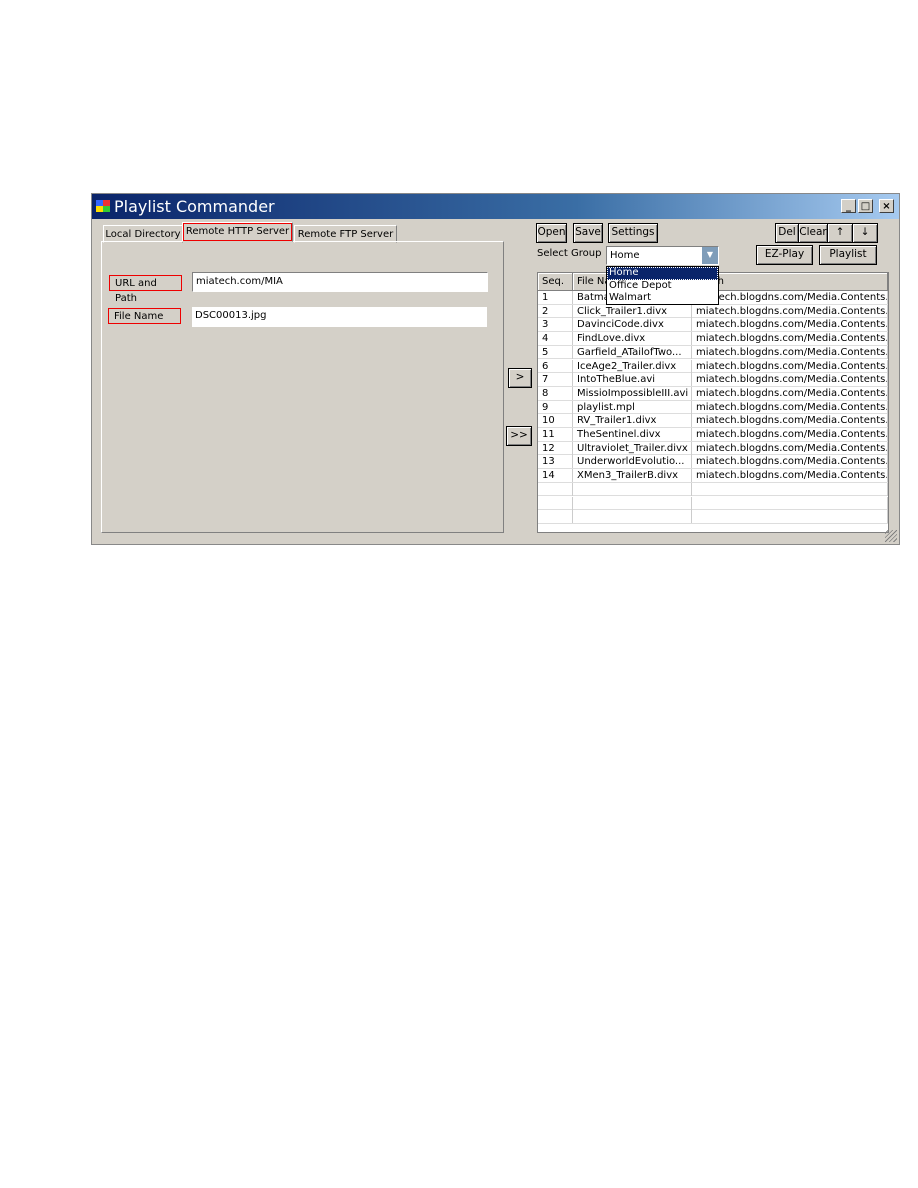 This screenshot has width=918, height=1188. I want to click on seq-cell: 4, so click(555, 339).